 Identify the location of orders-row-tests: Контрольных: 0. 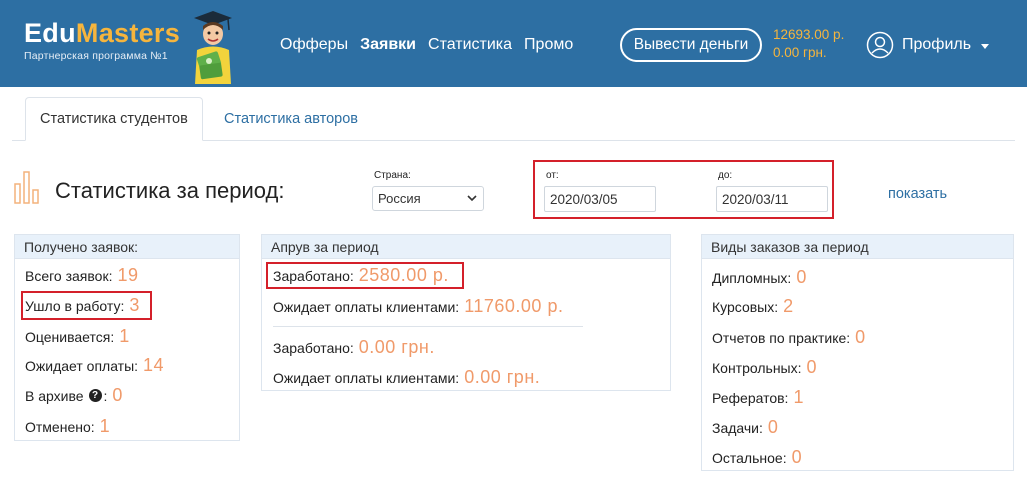
(764, 367).